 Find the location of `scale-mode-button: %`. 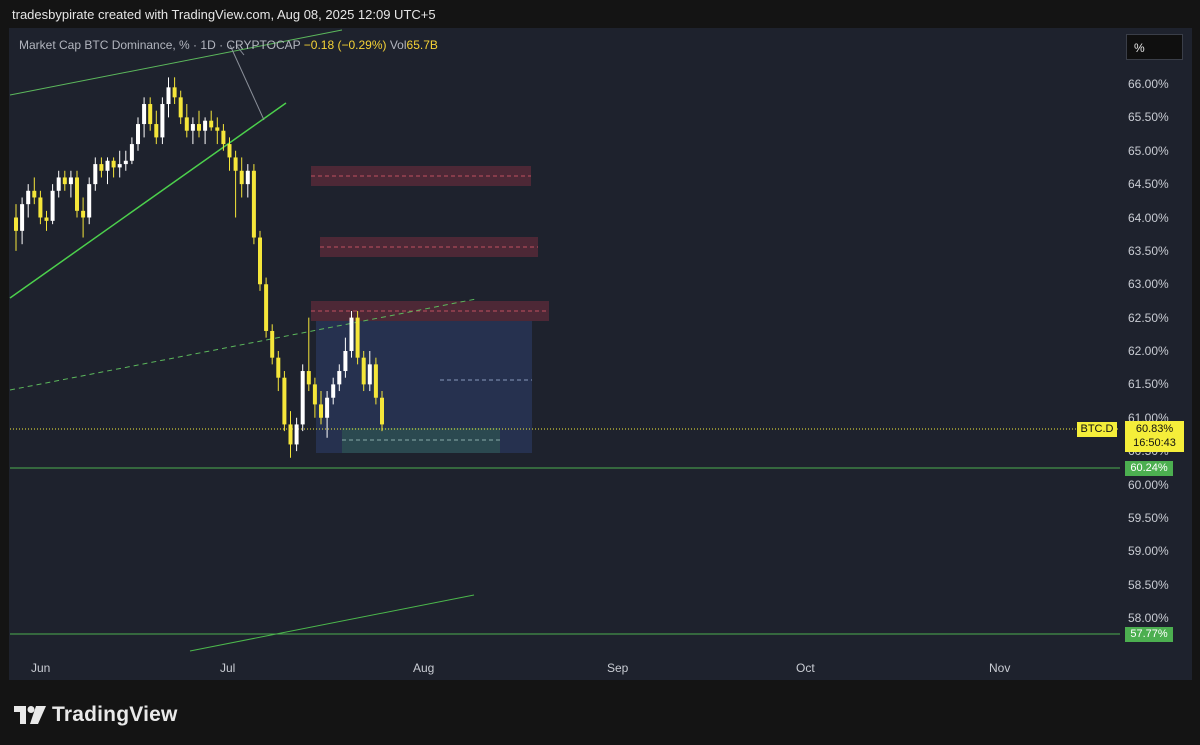

scale-mode-button: % is located at coordinates (1154, 47).